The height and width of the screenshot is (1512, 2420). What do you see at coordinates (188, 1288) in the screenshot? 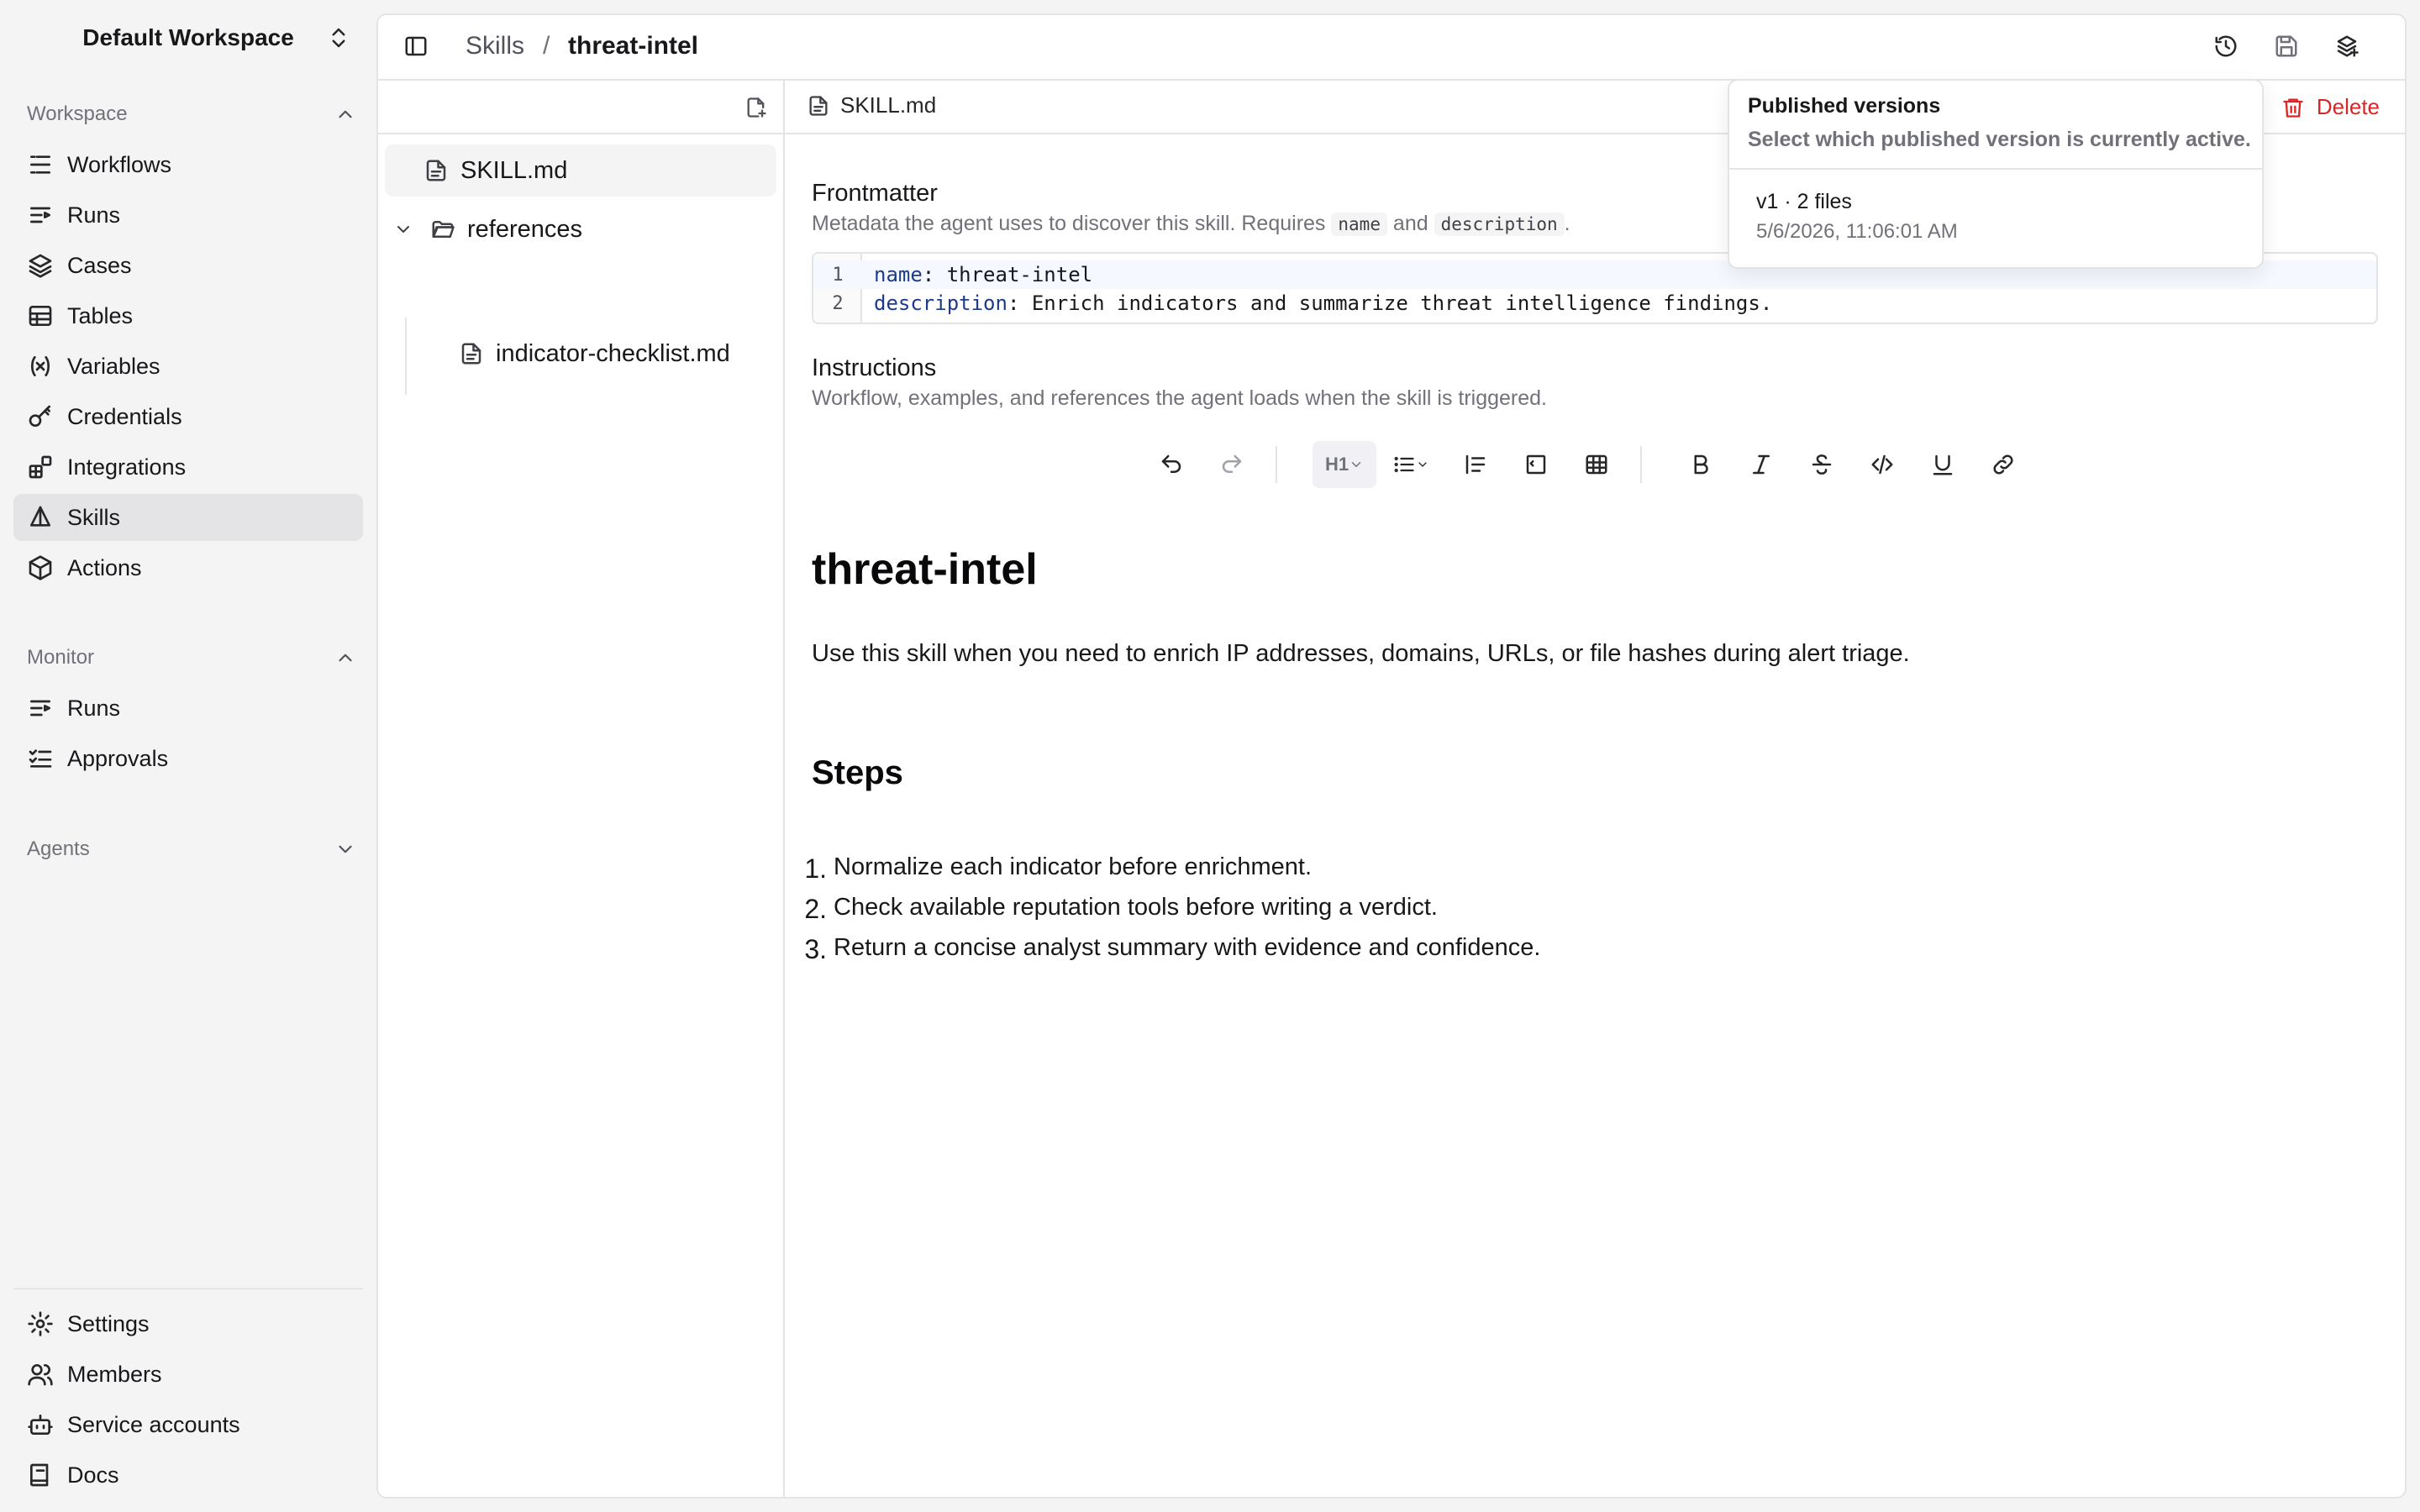
I see `sidebar-divider` at bounding box center [188, 1288].